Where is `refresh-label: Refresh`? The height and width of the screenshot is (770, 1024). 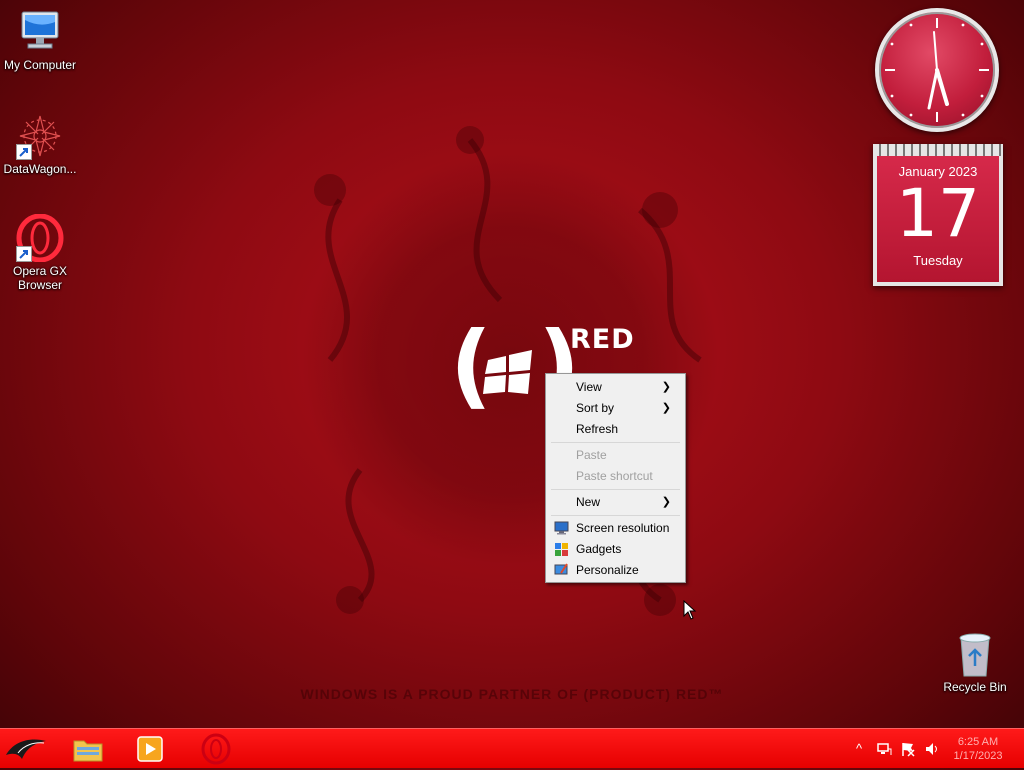 refresh-label: Refresh is located at coordinates (597, 429).